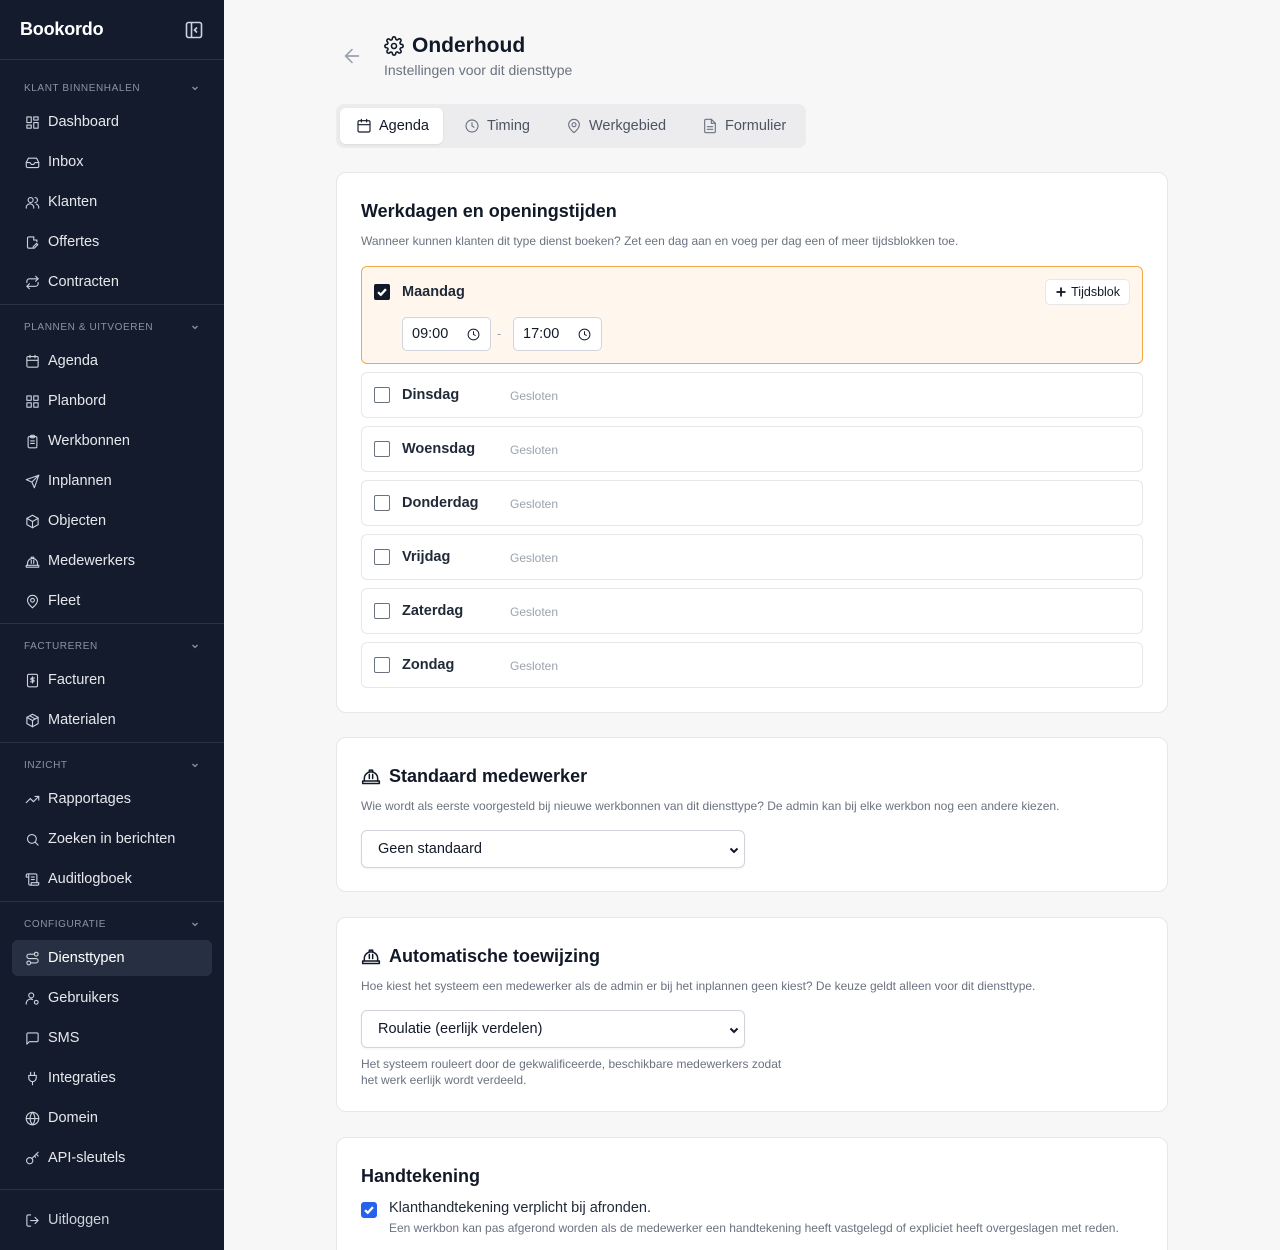  What do you see at coordinates (440, 503) in the screenshot?
I see `day-name: Donderdag` at bounding box center [440, 503].